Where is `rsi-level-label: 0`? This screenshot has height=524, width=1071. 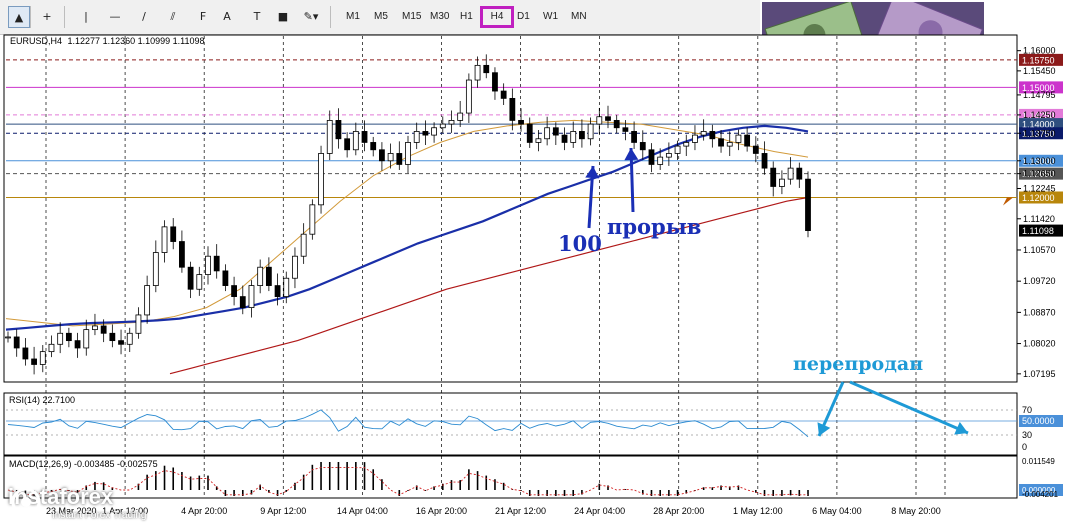 rsi-level-label: 0 is located at coordinates (1024, 447).